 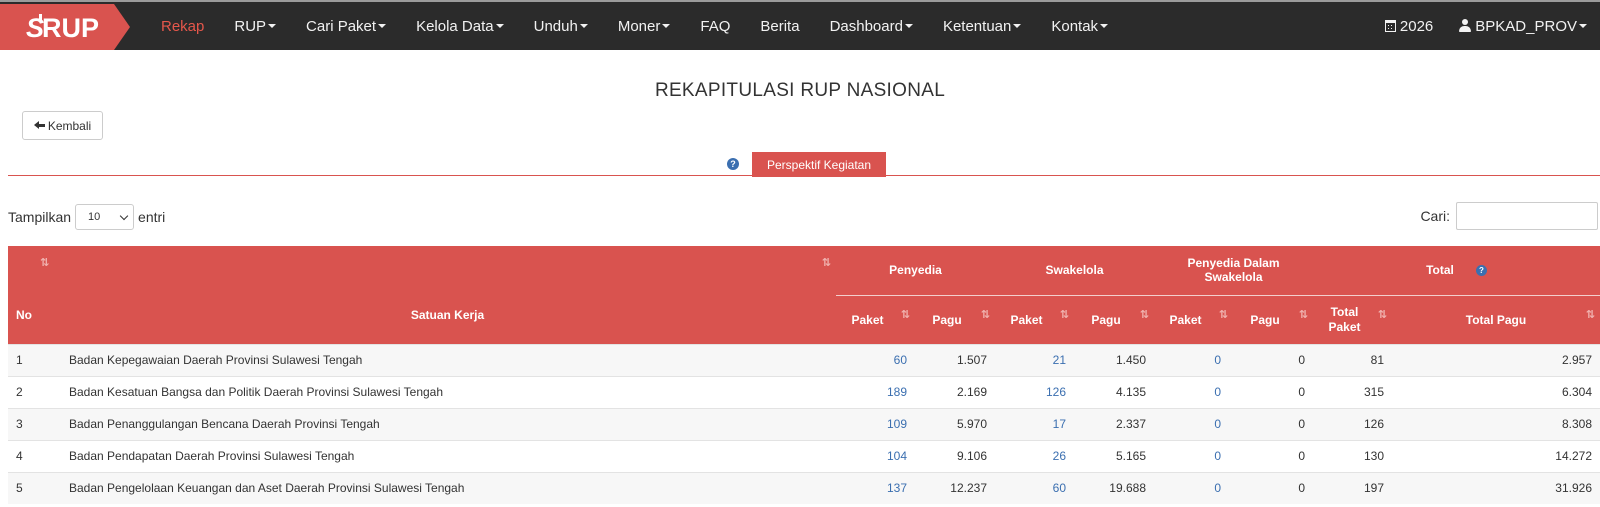 I want to click on cell-total-pagu: 6.304, so click(x=1496, y=391).